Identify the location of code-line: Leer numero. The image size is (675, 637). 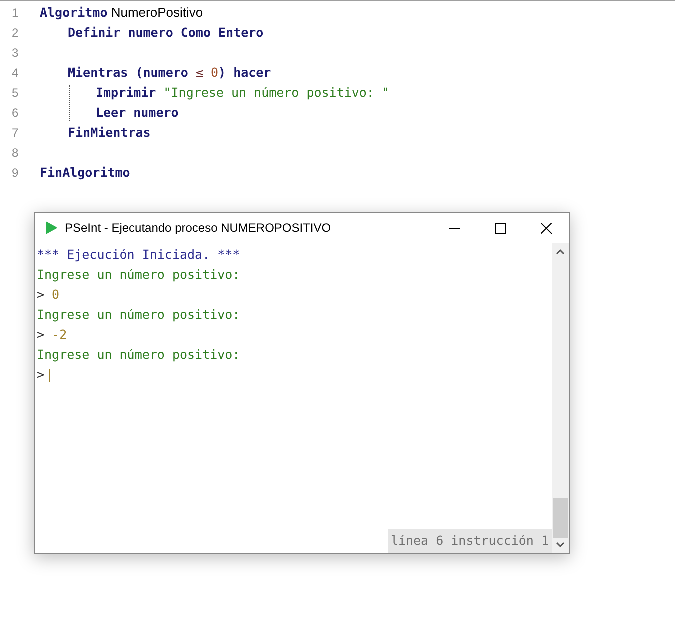
(137, 113).